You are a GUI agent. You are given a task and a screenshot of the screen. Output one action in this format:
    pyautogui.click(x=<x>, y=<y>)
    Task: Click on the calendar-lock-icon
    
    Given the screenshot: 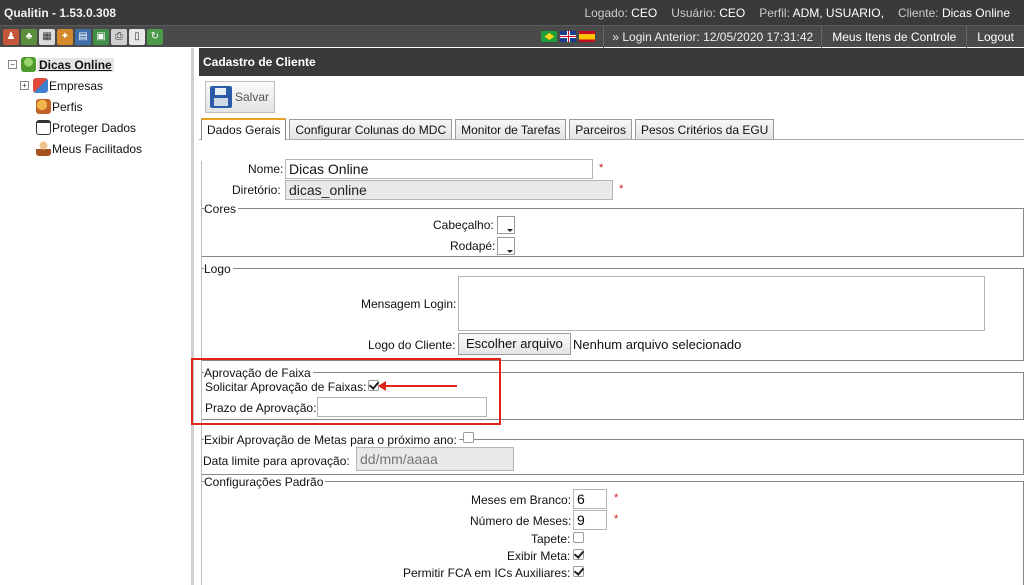 What is the action you would take?
    pyautogui.click(x=43, y=127)
    